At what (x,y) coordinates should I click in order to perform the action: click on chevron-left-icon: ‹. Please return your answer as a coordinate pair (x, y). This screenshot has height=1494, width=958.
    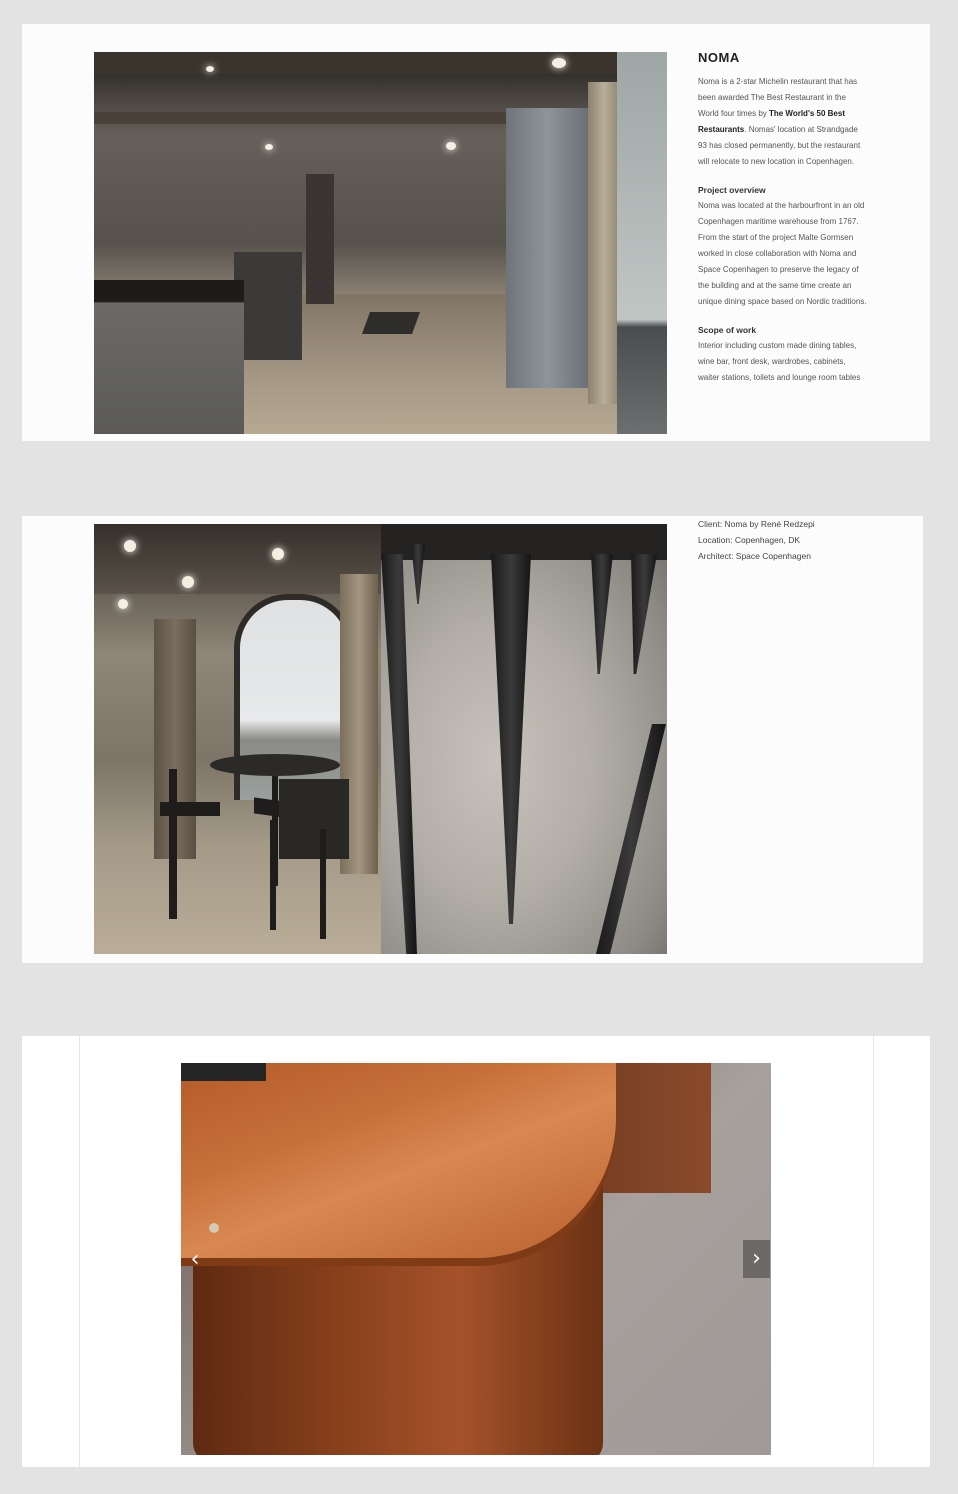
    Looking at the image, I should click on (195, 1259).